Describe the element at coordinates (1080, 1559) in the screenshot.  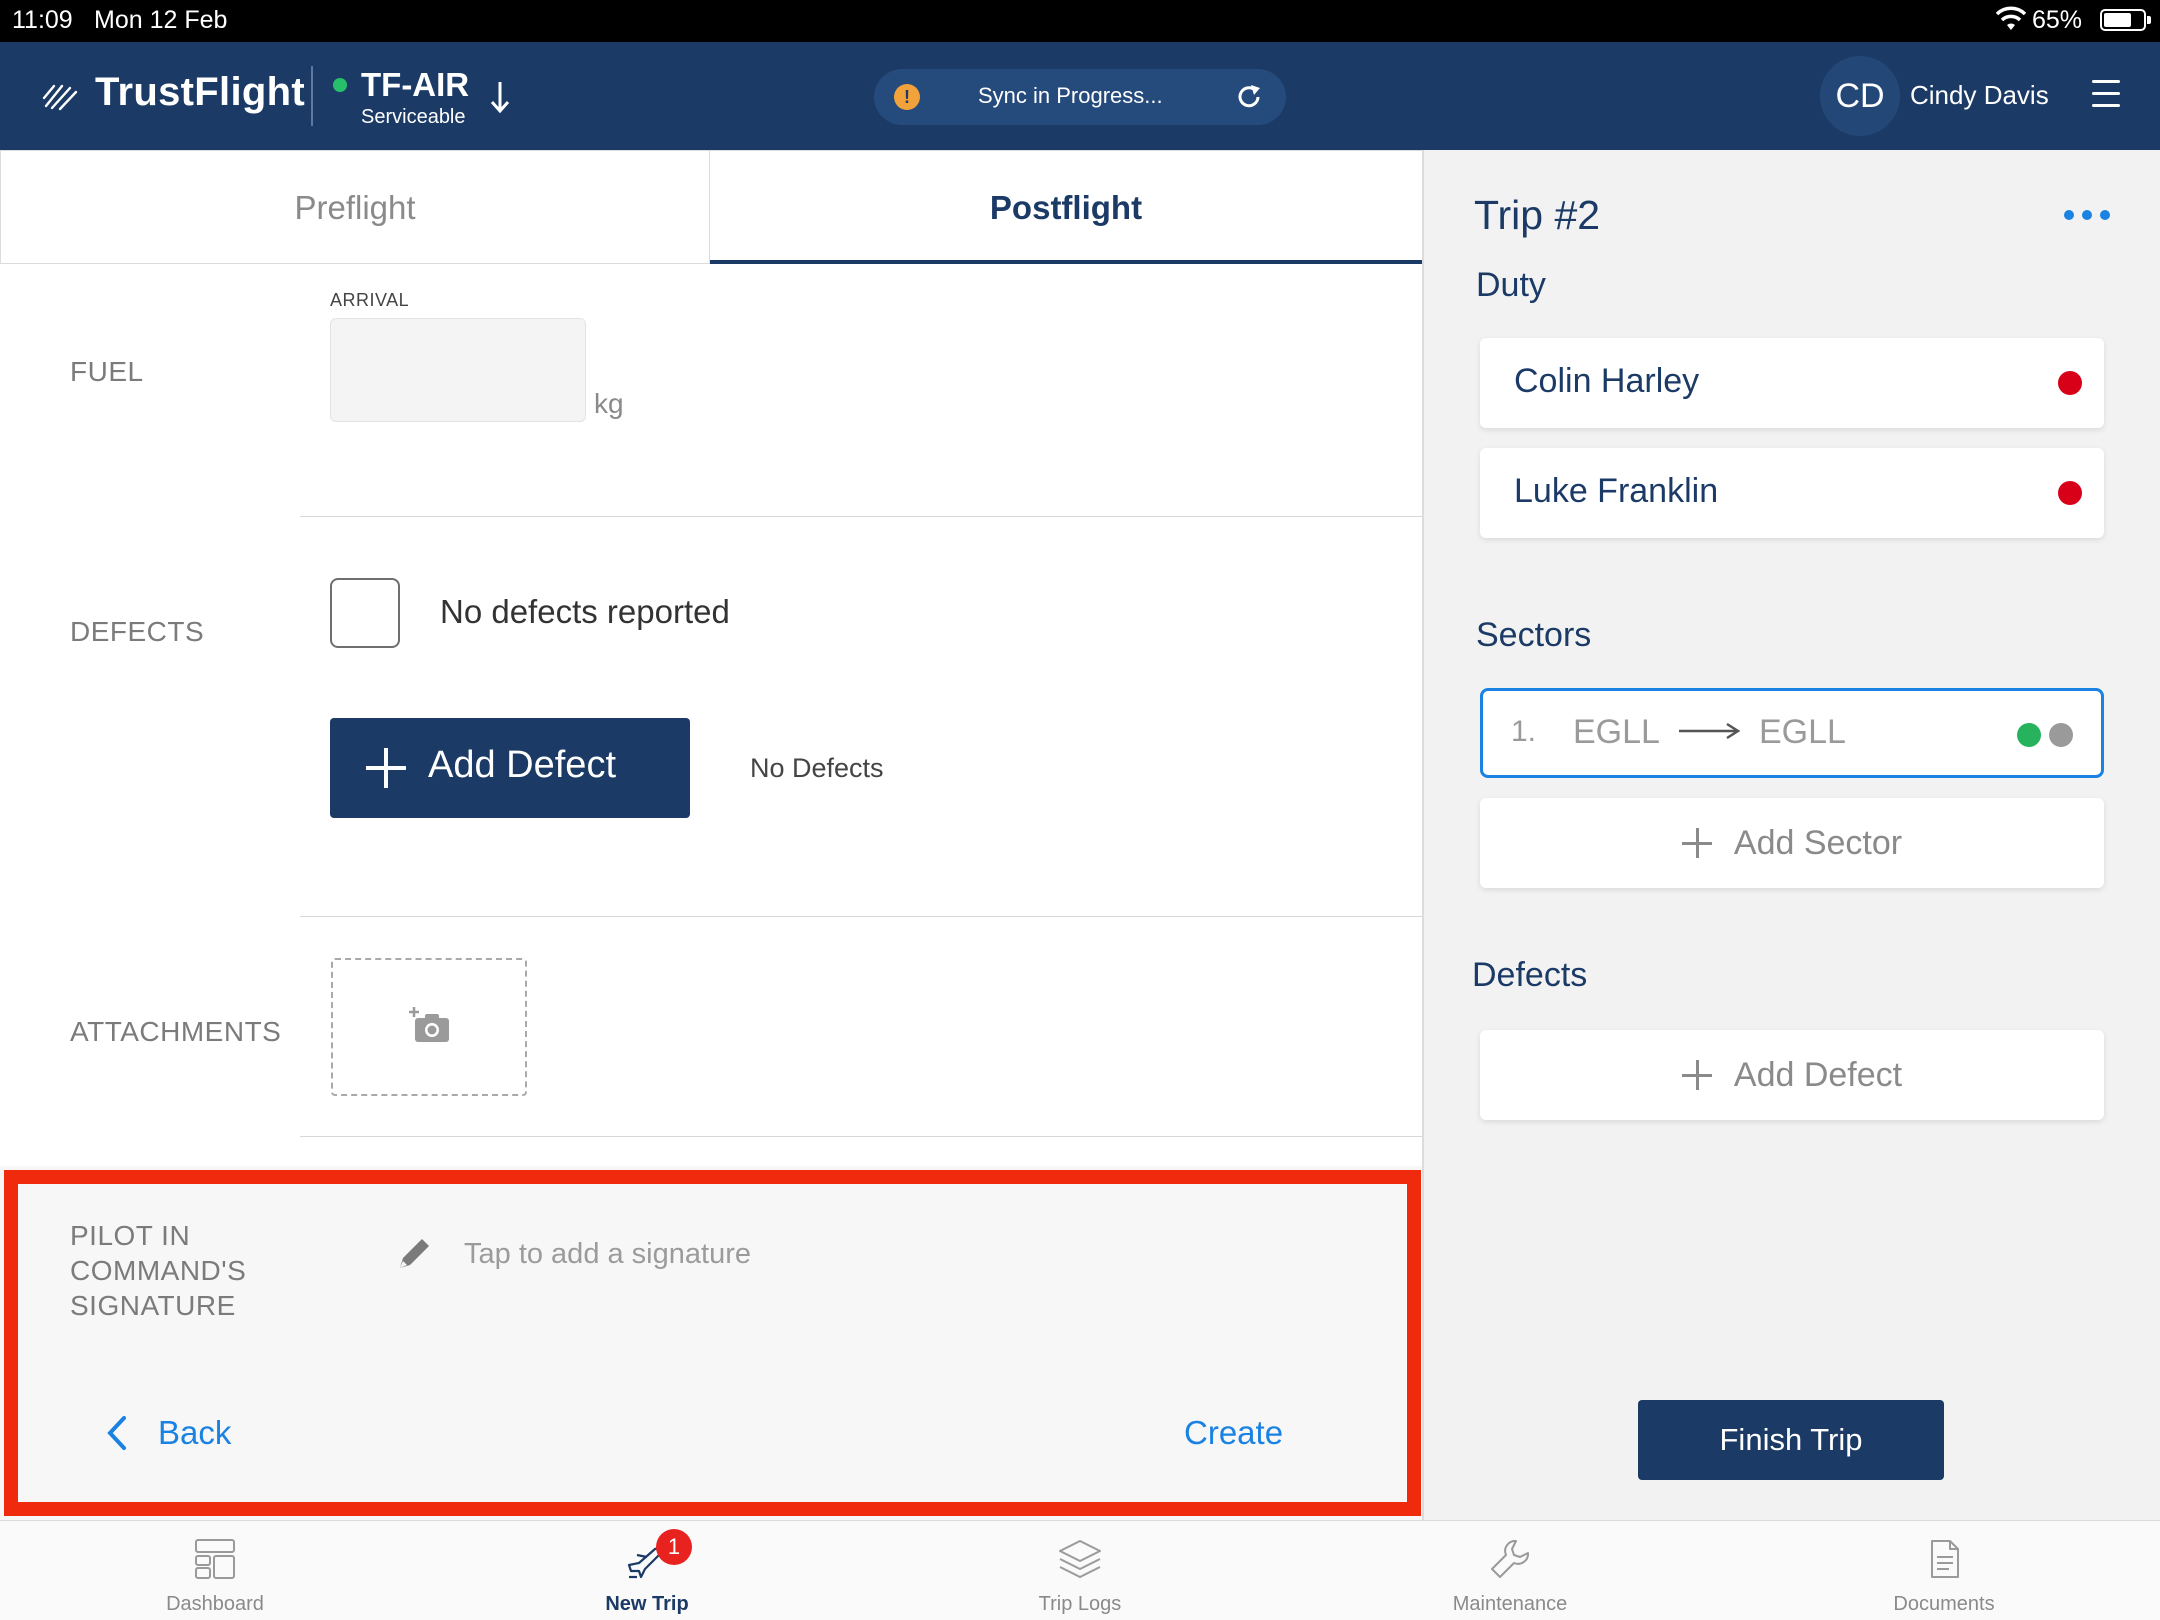
I see `layers-icon` at that location.